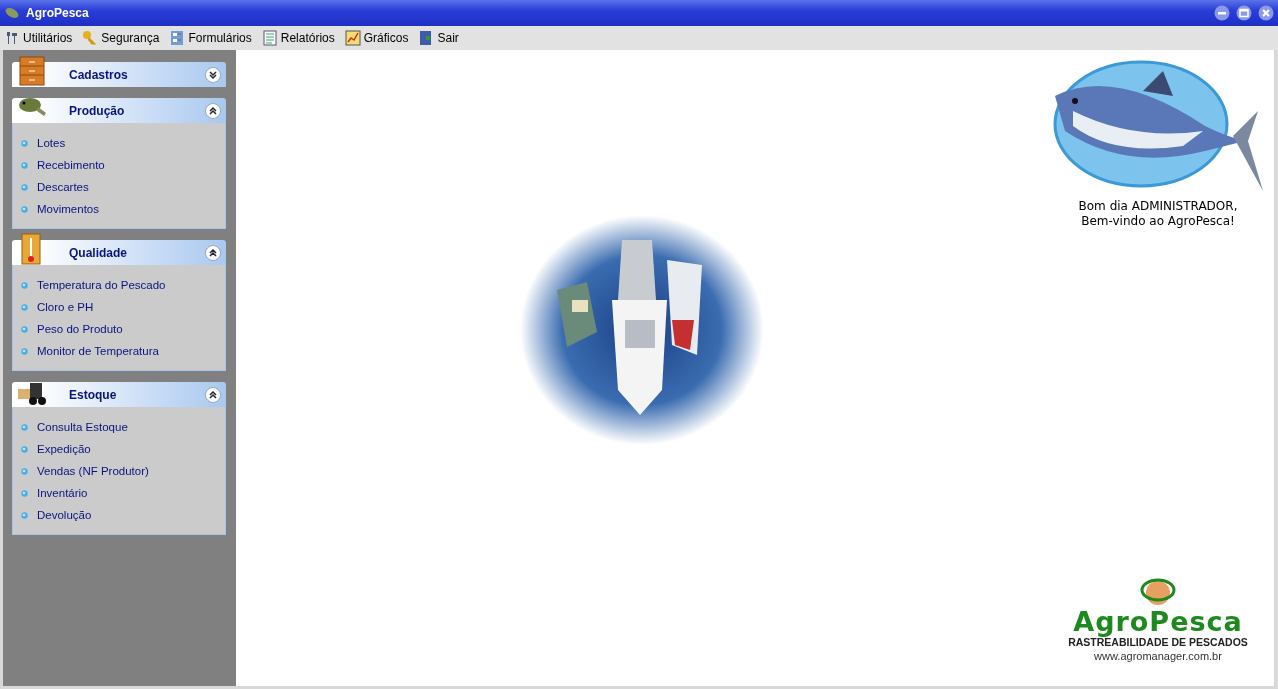  I want to click on maximize-icon, so click(1244, 13).